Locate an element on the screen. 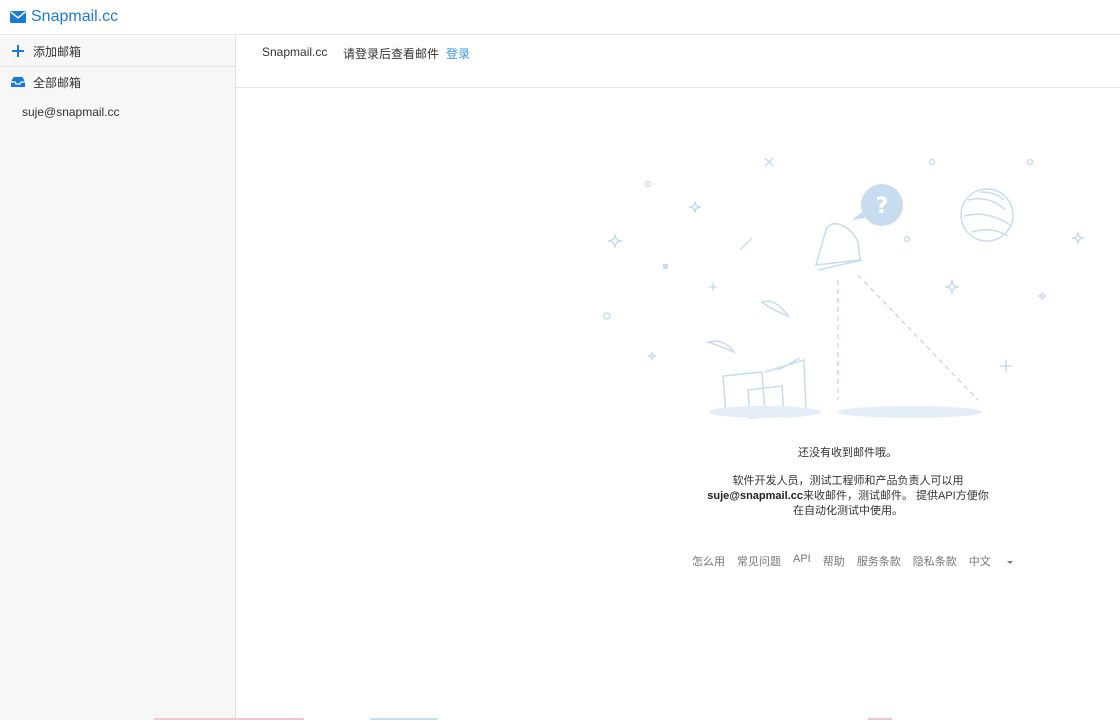 The height and width of the screenshot is (720, 1120). footer-faq-link: 常见问题 is located at coordinates (759, 561).